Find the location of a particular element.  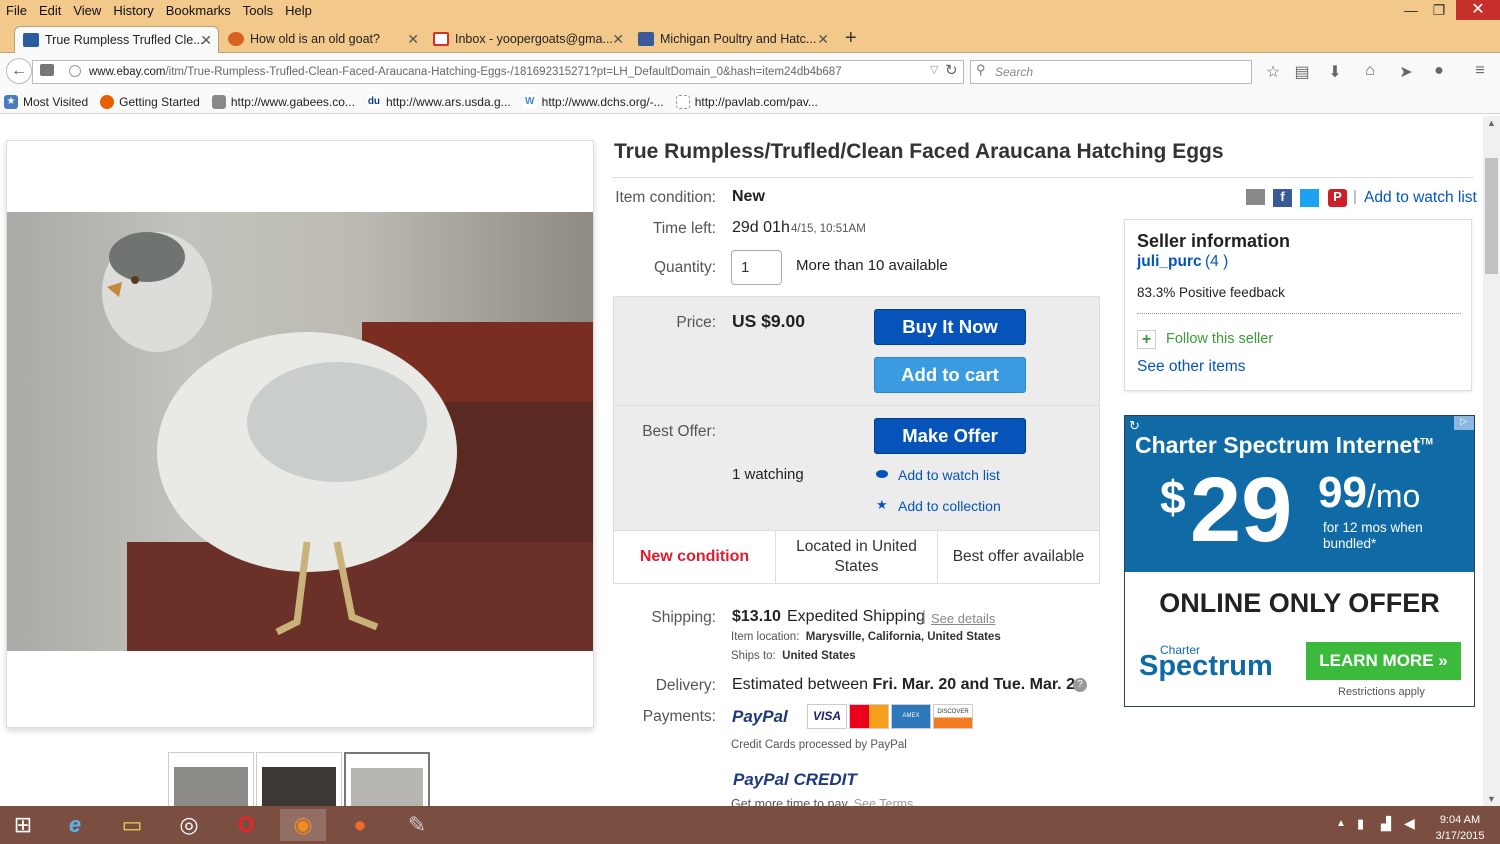

email-share-icon is located at coordinates (1255, 197).